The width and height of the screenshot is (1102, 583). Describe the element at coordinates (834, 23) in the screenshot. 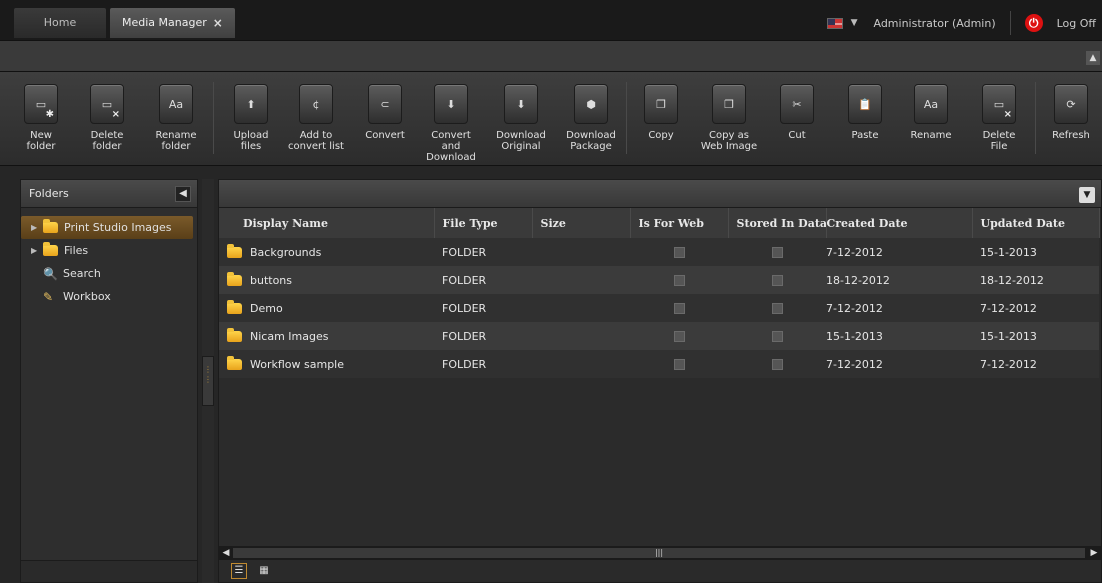

I see `us-flag-icon` at that location.